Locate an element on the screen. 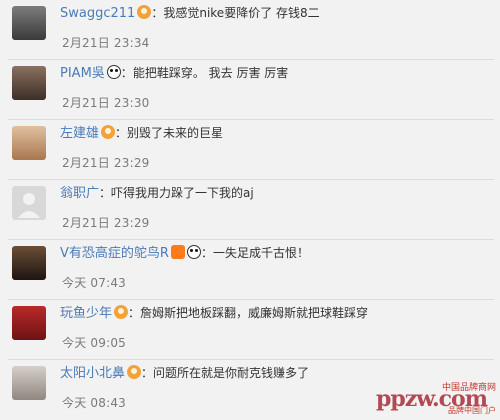 This screenshot has height=420, width=500. username-link: 玩鱼少年 is located at coordinates (86, 313).